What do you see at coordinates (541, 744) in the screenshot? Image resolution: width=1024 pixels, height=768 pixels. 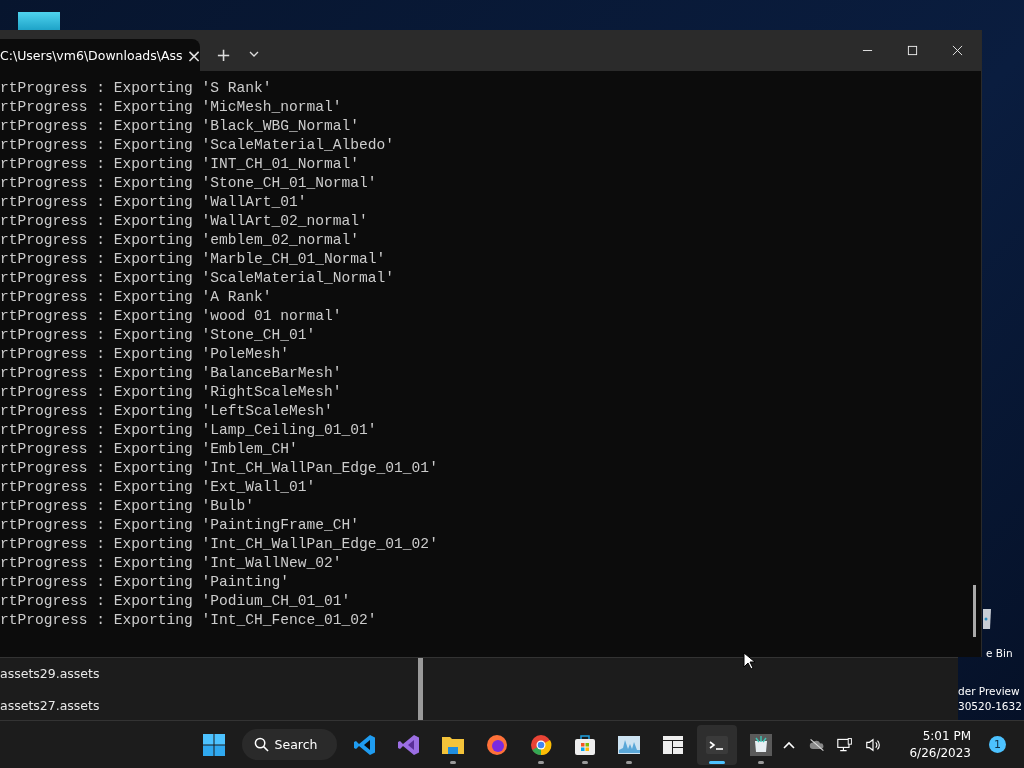 I see `chrome-icon` at bounding box center [541, 744].